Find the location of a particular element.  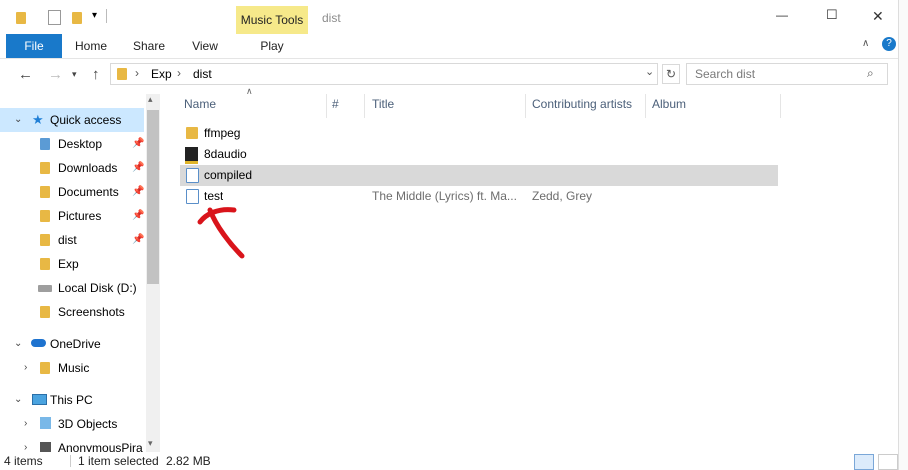

arrow-shaft is located at coordinates (226, 233).